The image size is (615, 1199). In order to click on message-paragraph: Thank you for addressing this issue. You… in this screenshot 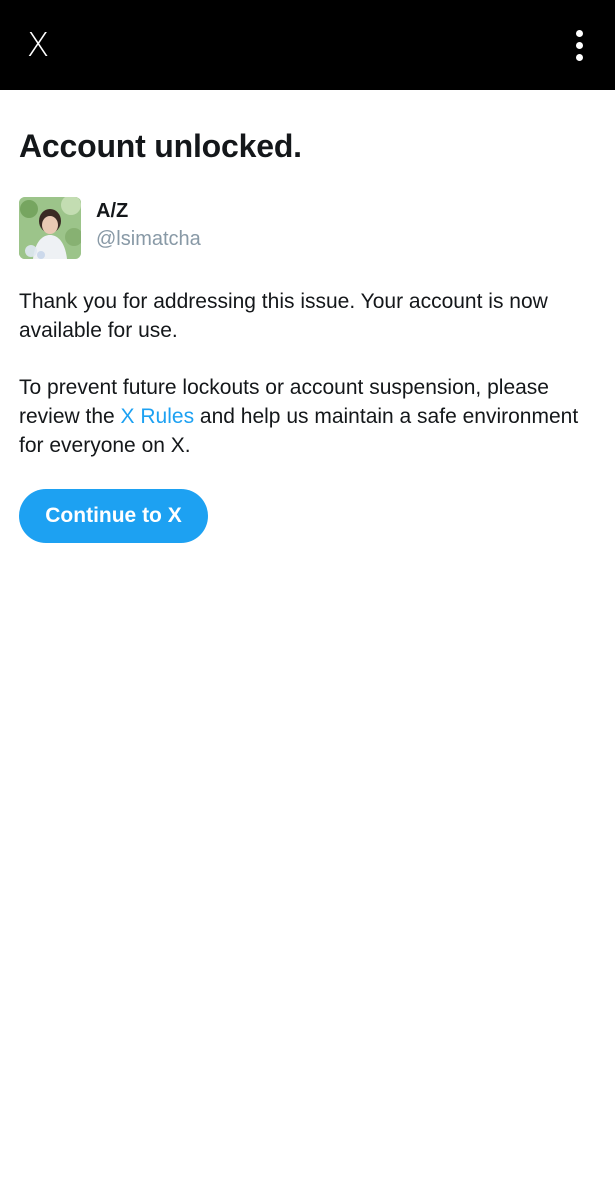, I will do `click(283, 316)`.